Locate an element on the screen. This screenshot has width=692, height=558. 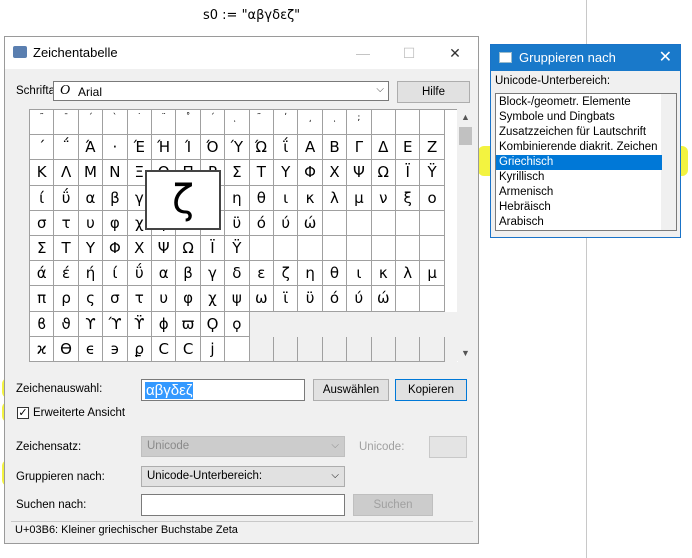
grid-cell: ϶ is located at coordinates (115, 349).